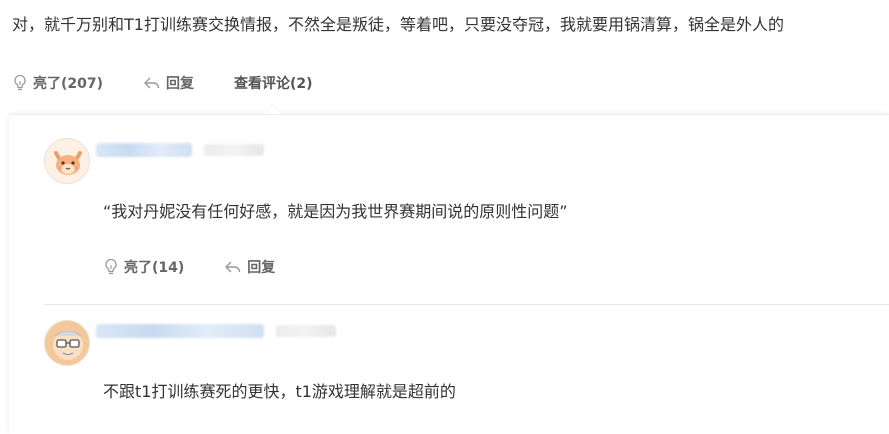  I want to click on glasses-avatar-icon, so click(67, 343).